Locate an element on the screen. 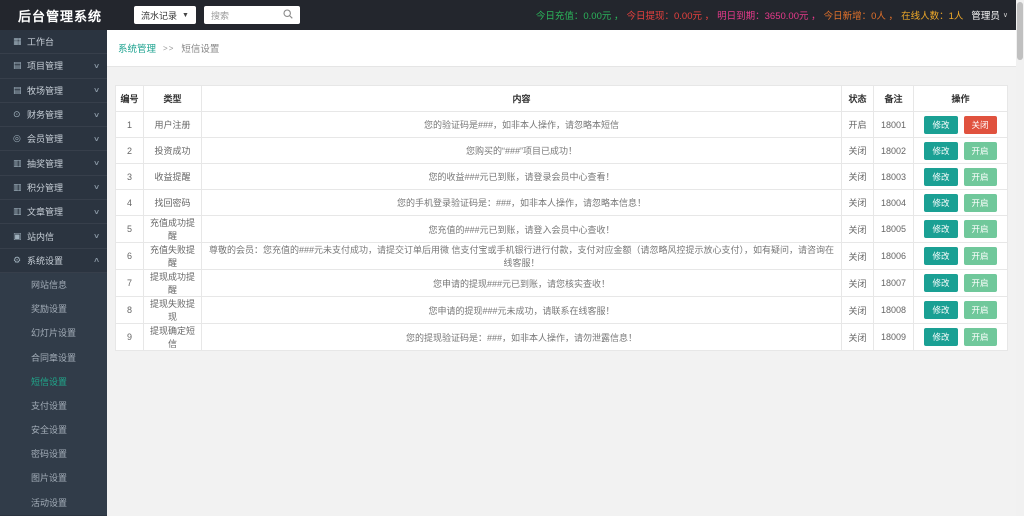 This screenshot has width=1024, height=516. row-id: 7 is located at coordinates (129, 283).